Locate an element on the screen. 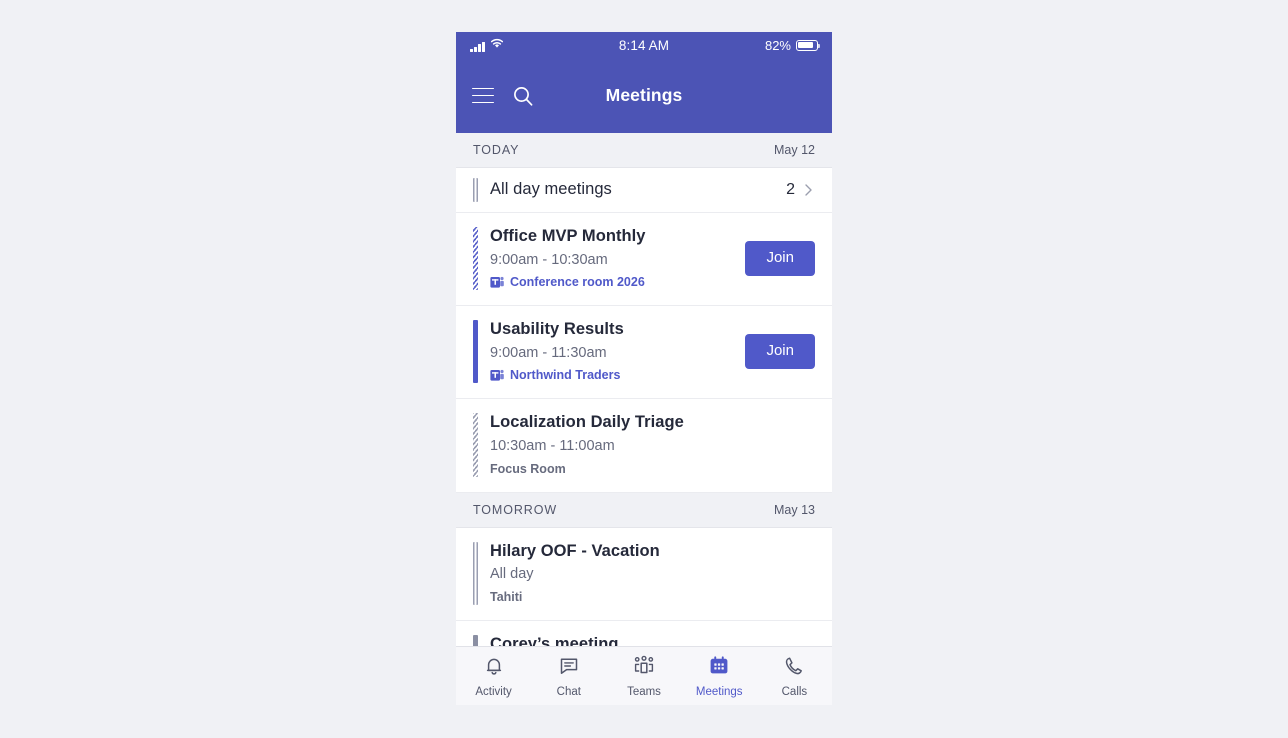 The image size is (1288, 738). all-day-meetings-count: 2 is located at coordinates (790, 189).